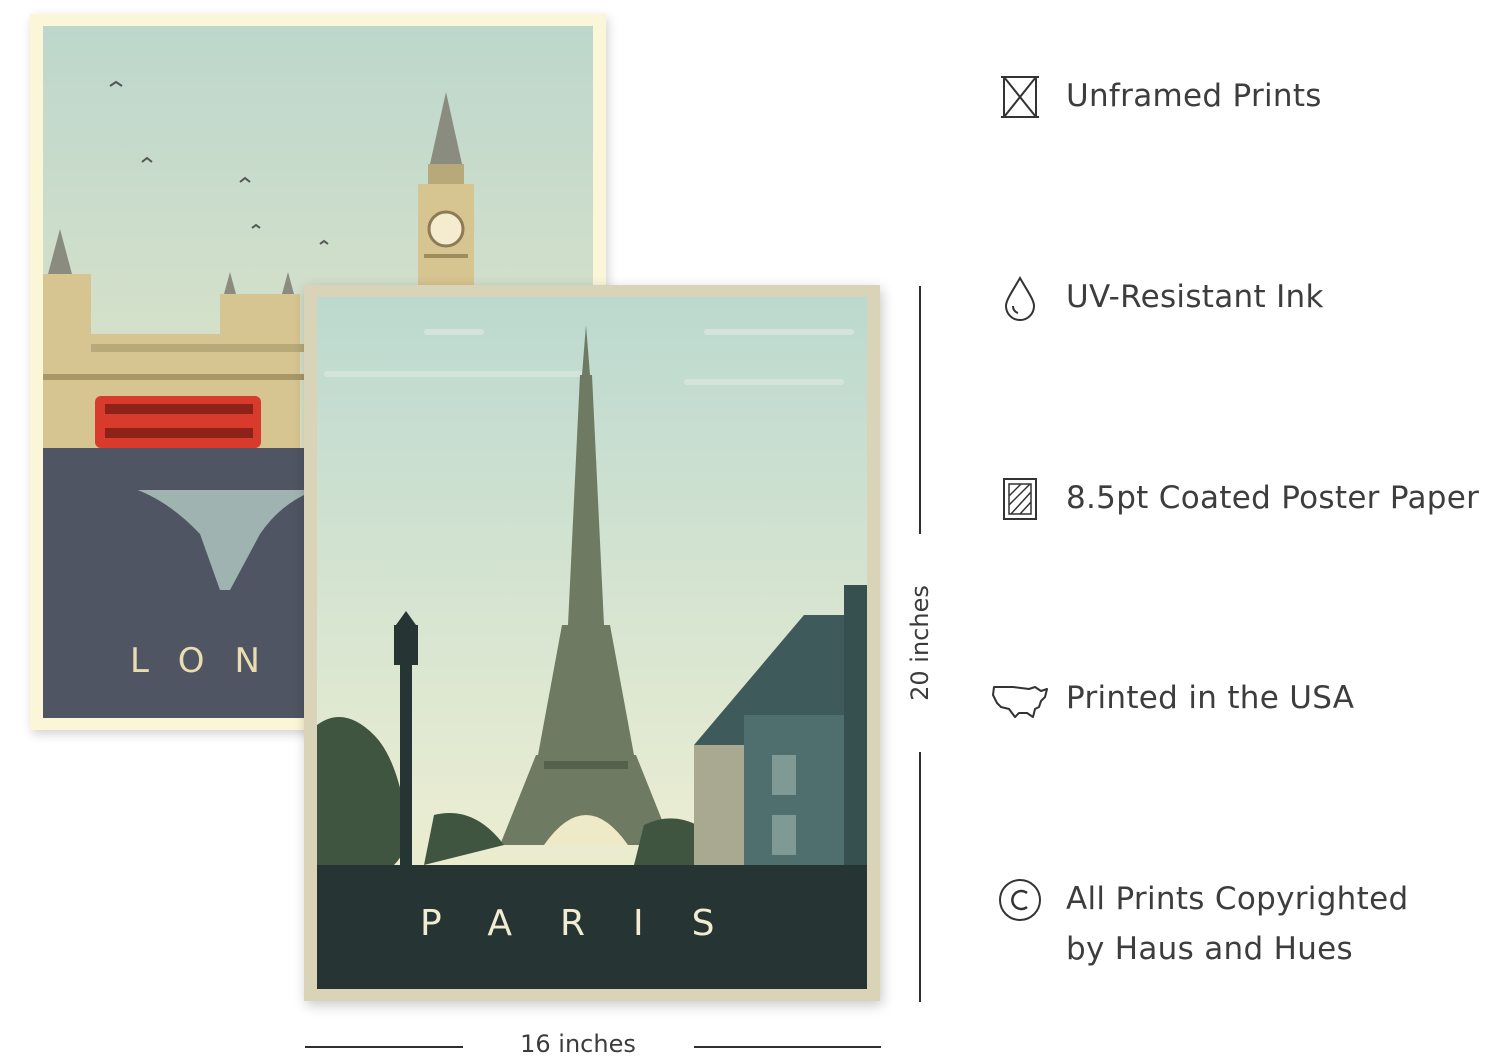 Image resolution: width=1500 pixels, height=1058 pixels. What do you see at coordinates (1195, 297) in the screenshot?
I see `feature-text: UV-Resistant Ink` at bounding box center [1195, 297].